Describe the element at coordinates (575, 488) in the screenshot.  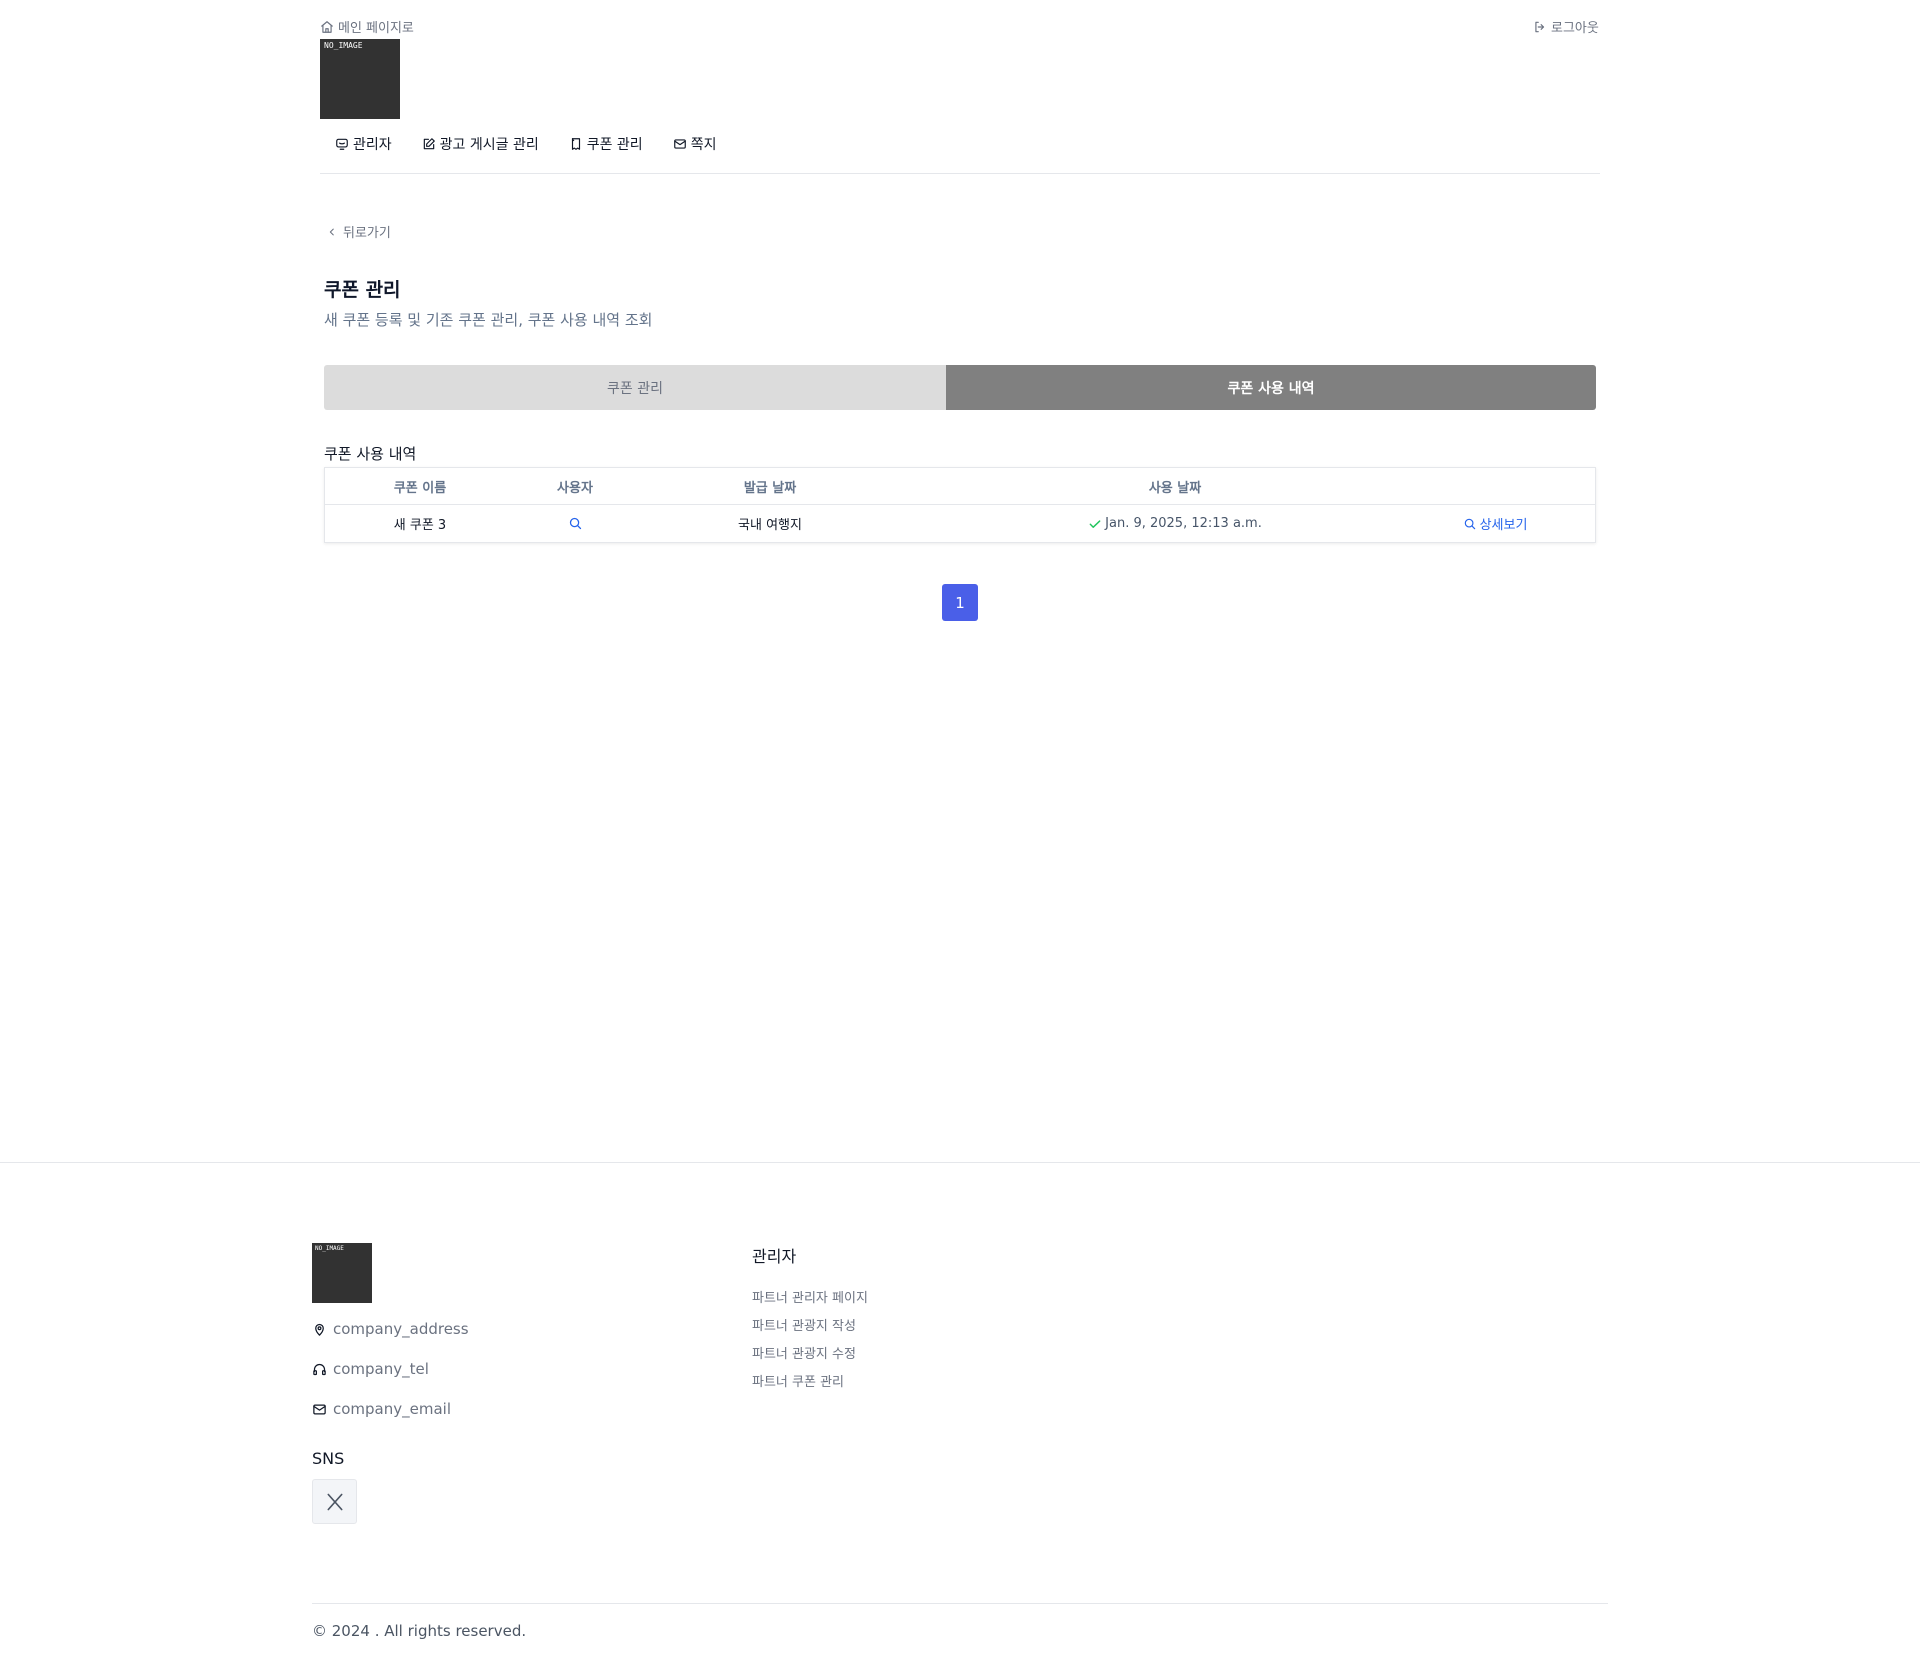
I see `column-header-user: 사용자` at that location.